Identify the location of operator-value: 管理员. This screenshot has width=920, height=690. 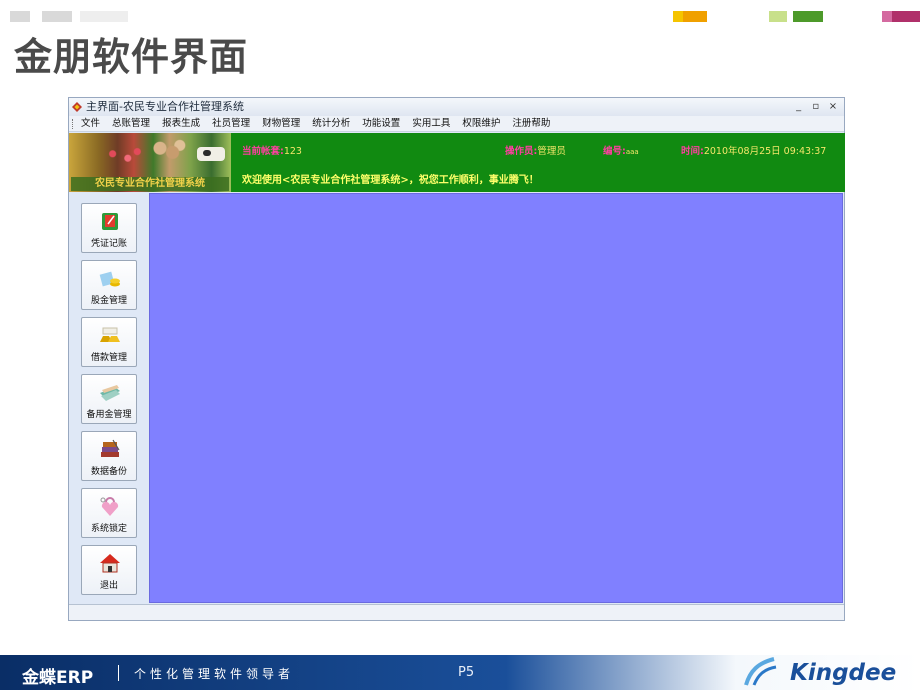
(551, 151).